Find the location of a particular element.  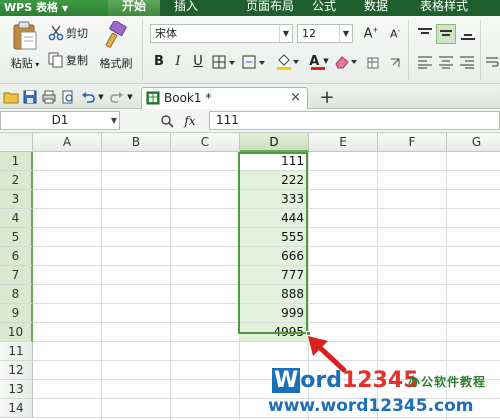

font-dialog-launcher is located at coordinates (395, 63).